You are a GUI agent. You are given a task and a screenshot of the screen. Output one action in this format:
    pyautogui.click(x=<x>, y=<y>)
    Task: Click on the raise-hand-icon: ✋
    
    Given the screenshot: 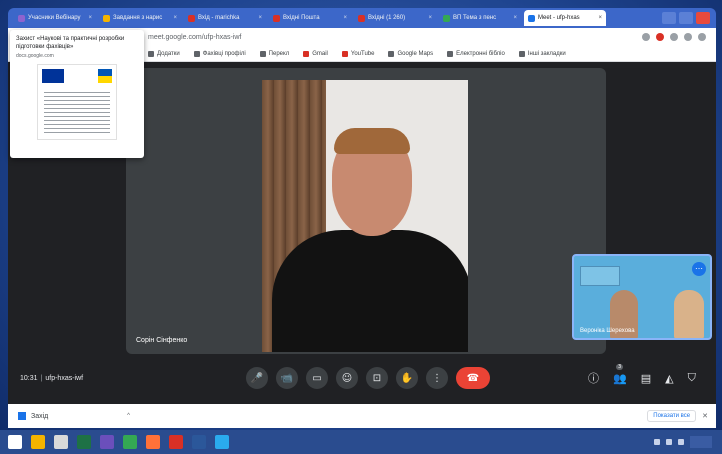 What is the action you would take?
    pyautogui.click(x=407, y=378)
    